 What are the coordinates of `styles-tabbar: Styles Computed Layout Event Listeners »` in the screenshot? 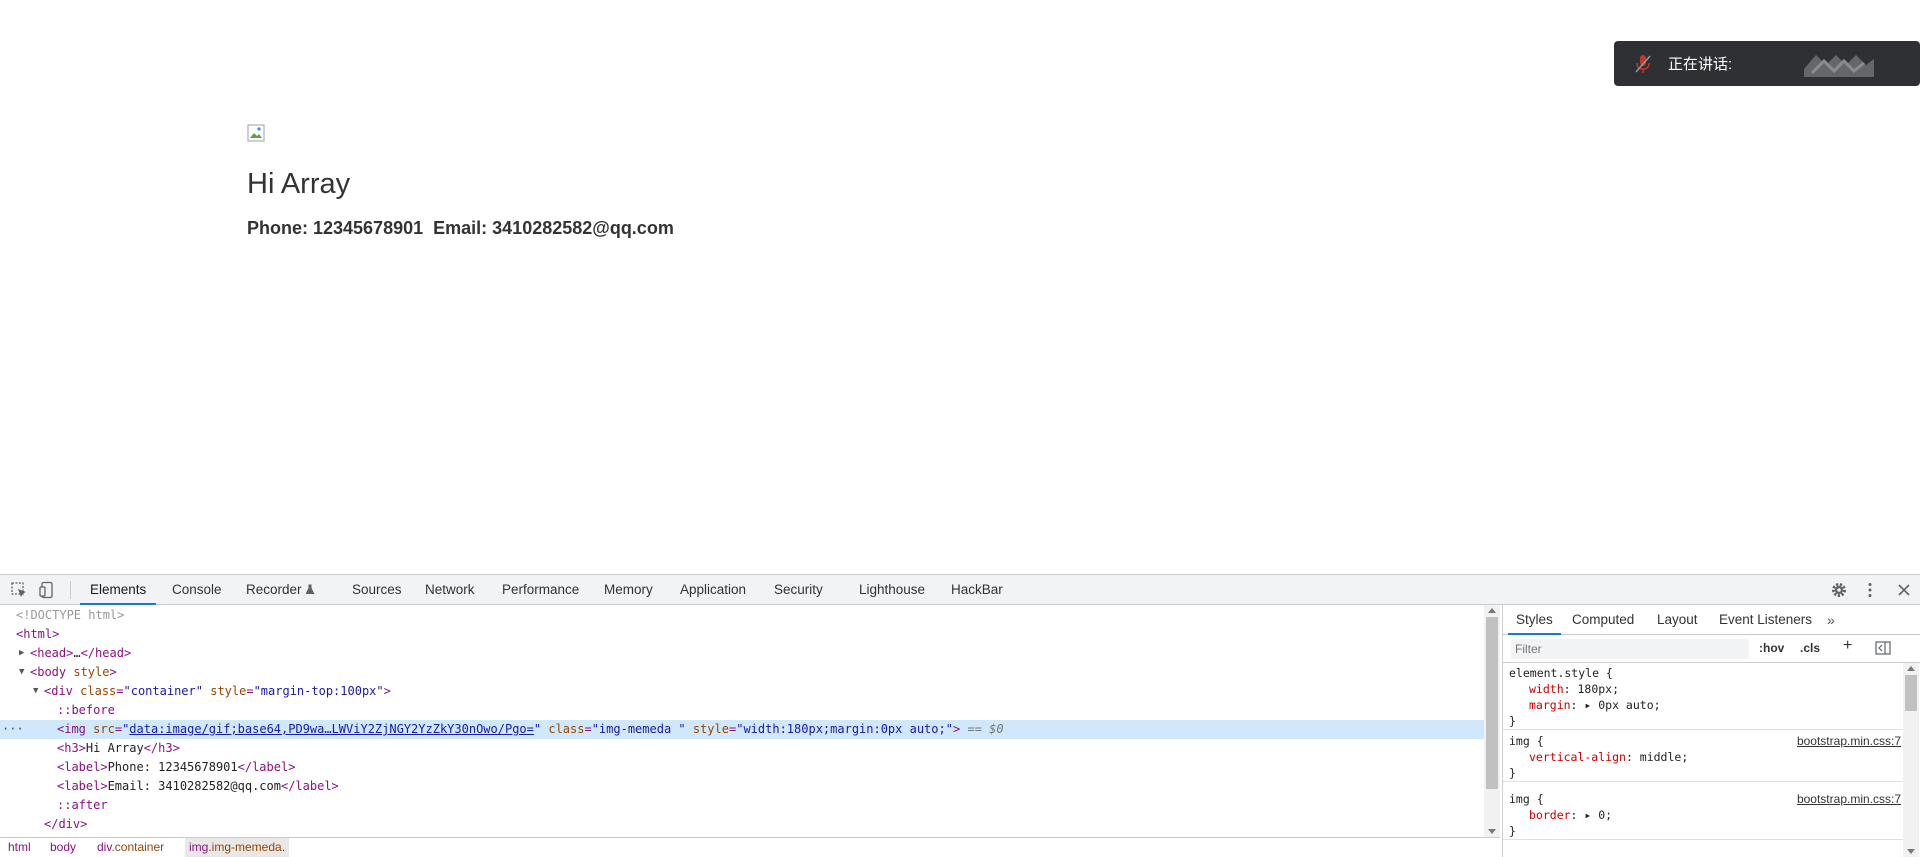 It's located at (1711, 620).